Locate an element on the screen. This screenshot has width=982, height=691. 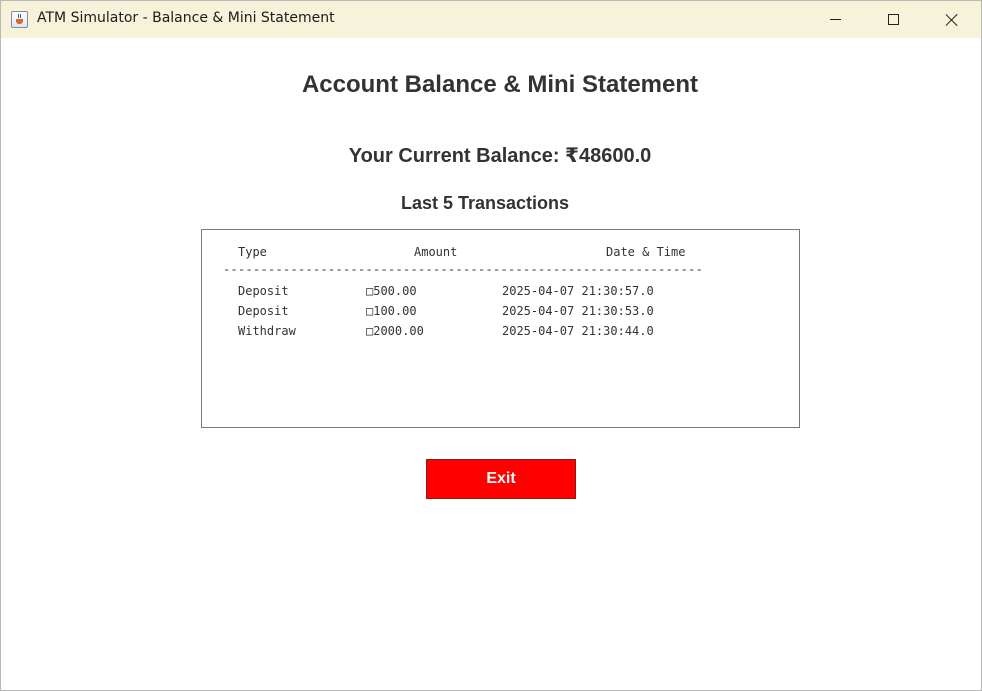
row-date-time: 2025-04-07 21:30:44.0 is located at coordinates (578, 331).